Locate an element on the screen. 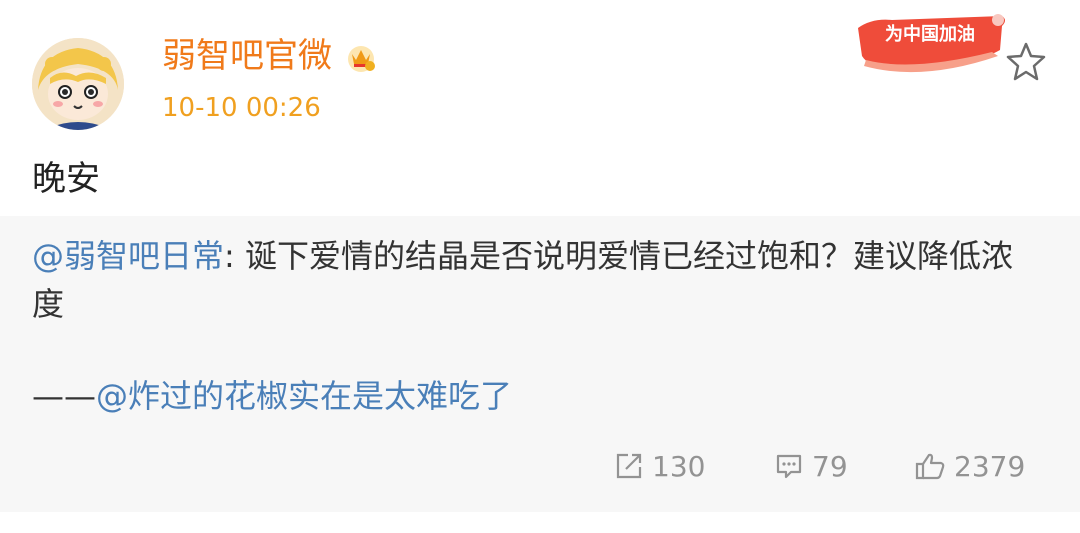 This screenshot has height=533, width=1080. repost-author-mention: @弱智吧日常 is located at coordinates (128, 256).